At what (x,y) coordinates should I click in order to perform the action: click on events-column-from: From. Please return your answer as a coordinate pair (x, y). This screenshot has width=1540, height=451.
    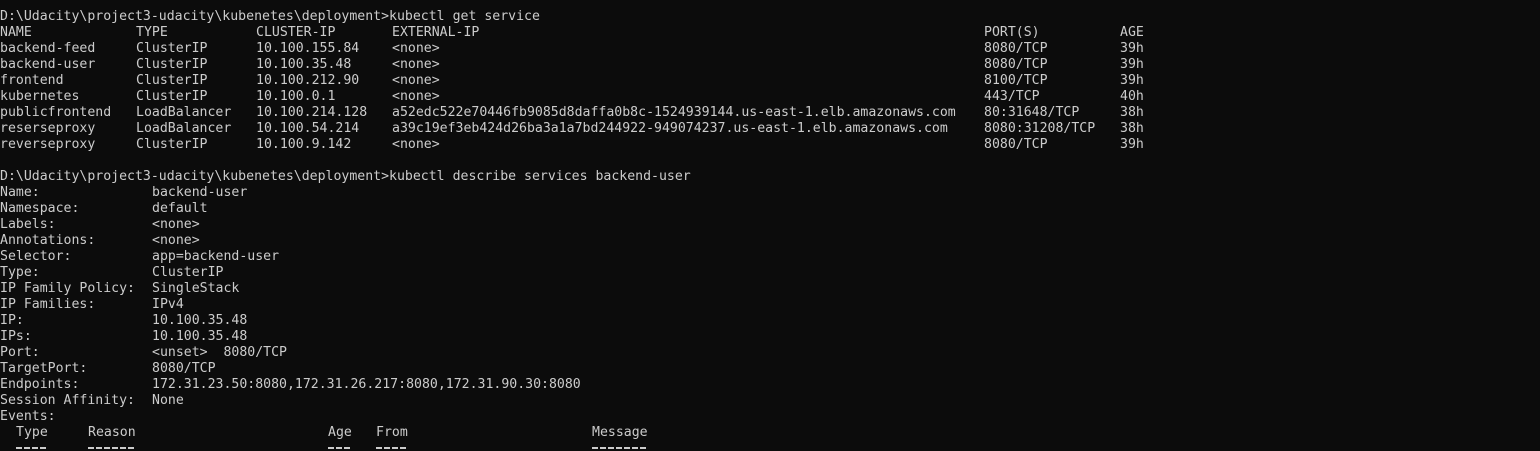
    Looking at the image, I should click on (392, 432).